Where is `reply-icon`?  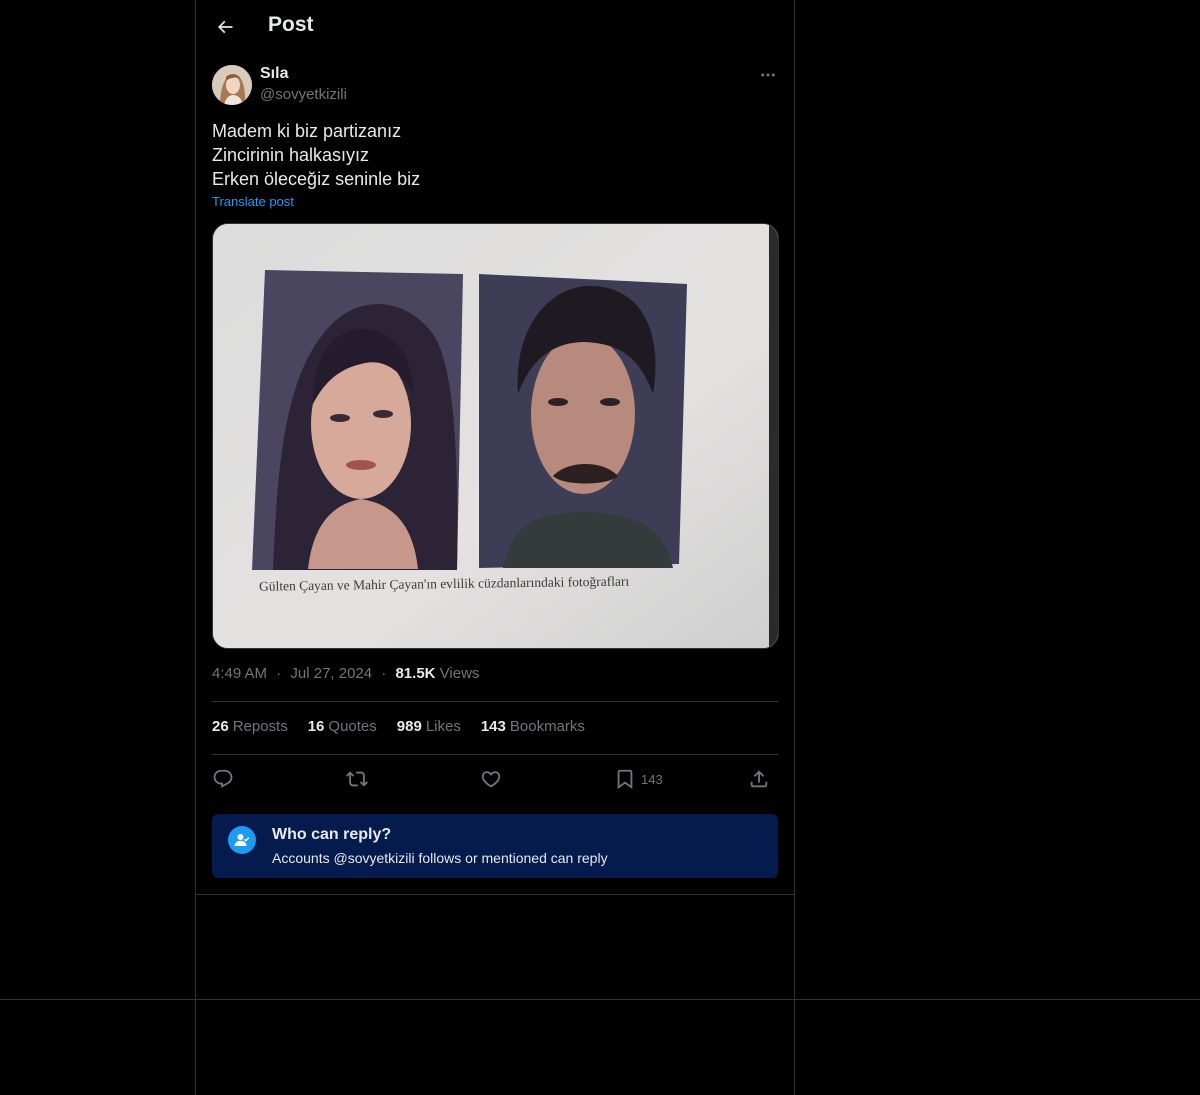
reply-icon is located at coordinates (223, 778).